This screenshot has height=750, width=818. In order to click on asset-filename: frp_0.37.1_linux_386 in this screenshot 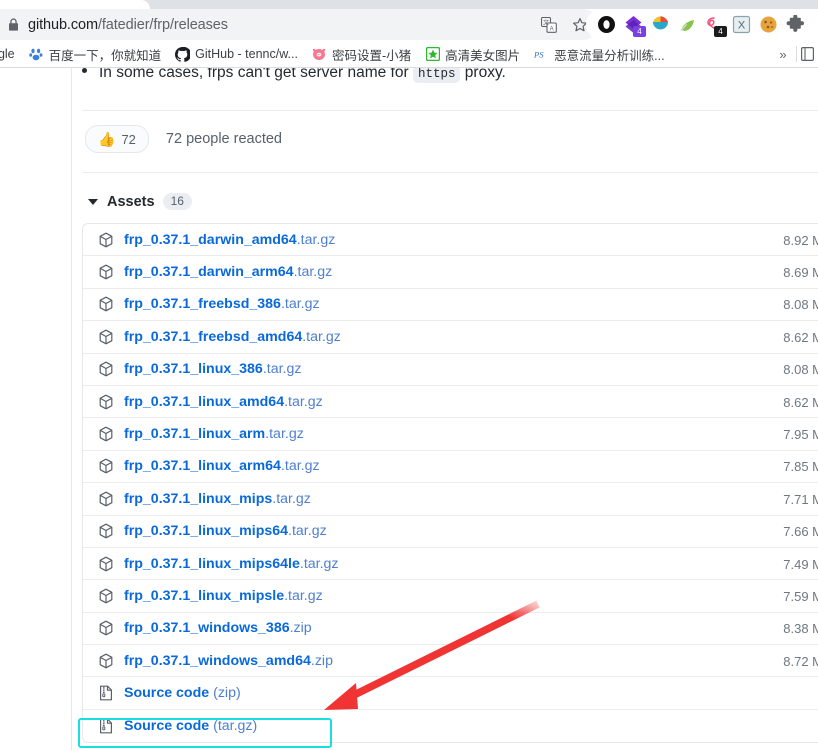, I will do `click(193, 369)`.